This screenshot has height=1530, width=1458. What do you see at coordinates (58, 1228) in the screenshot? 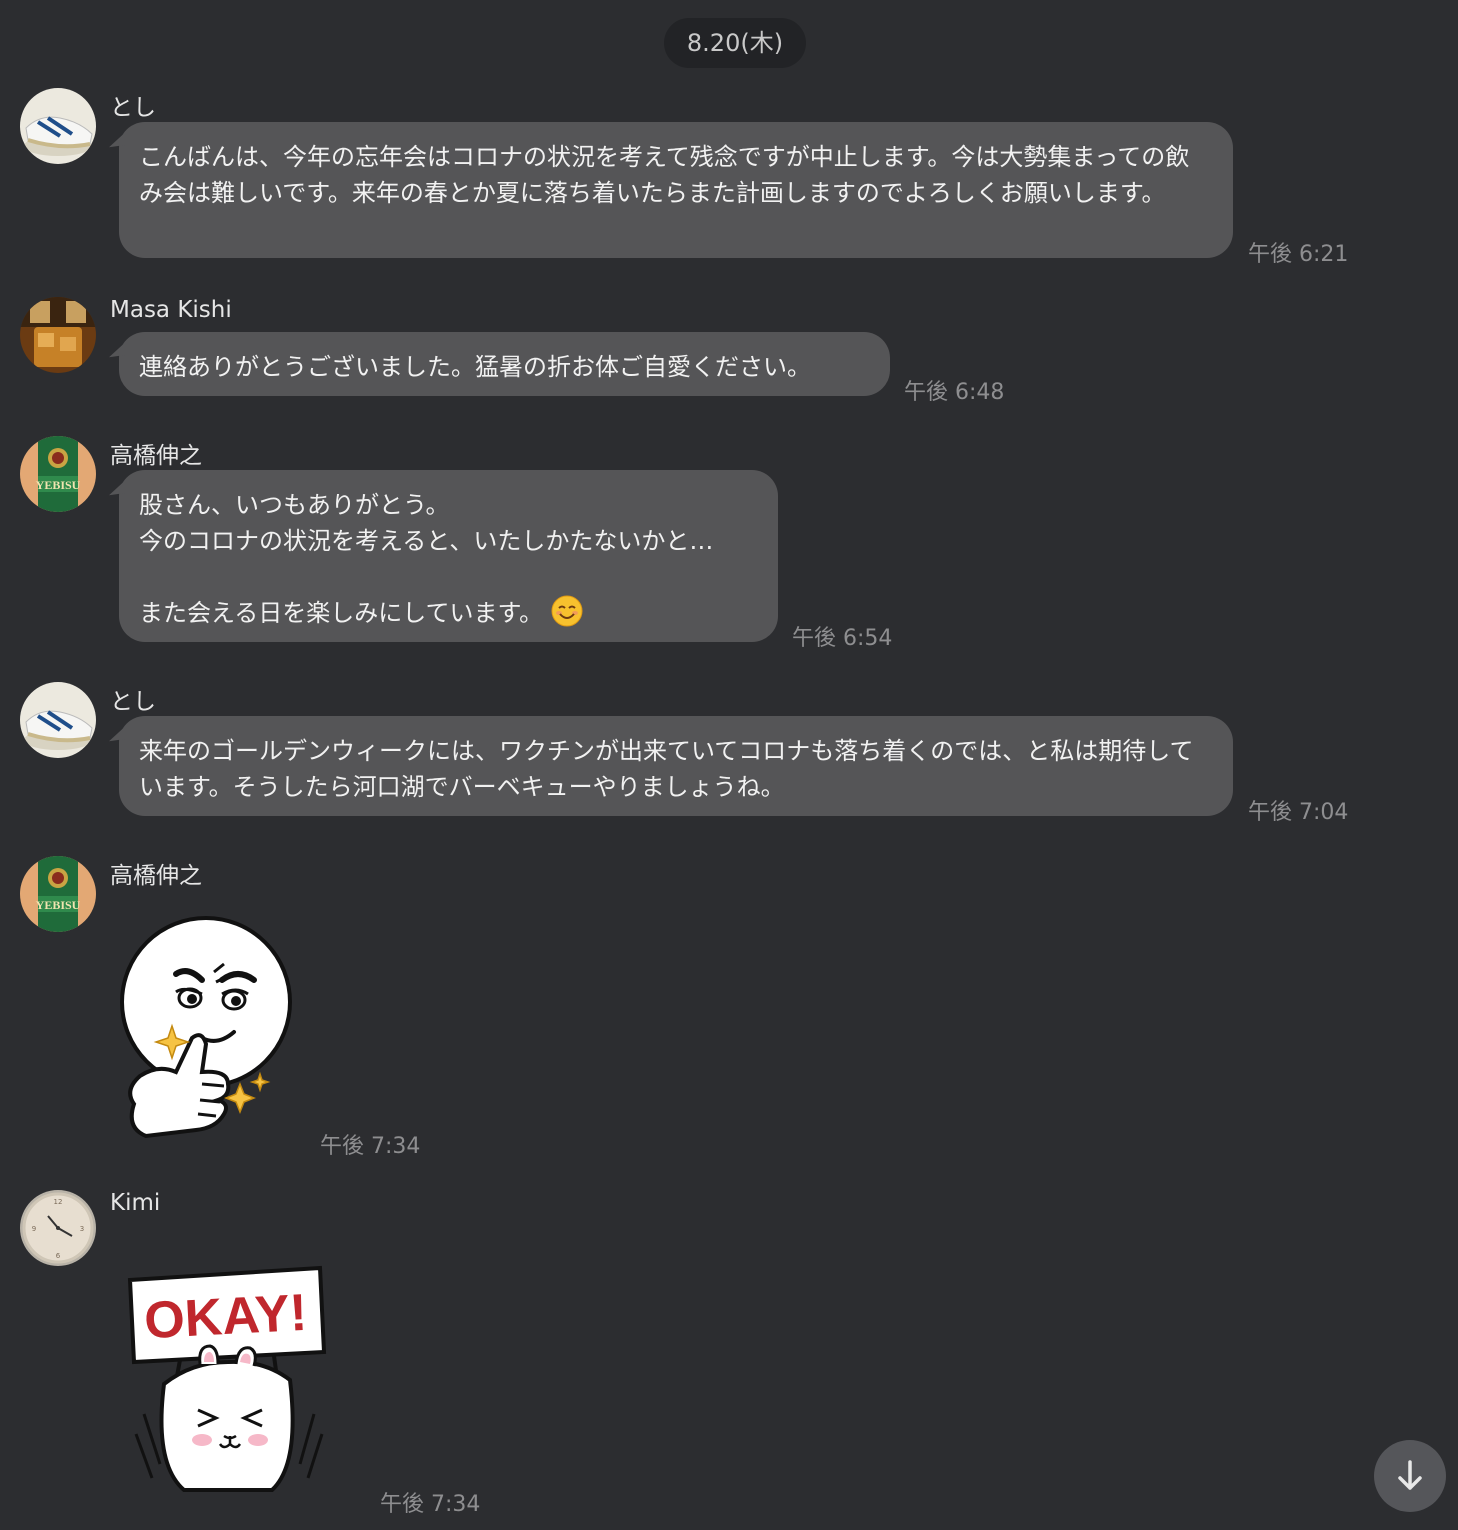
I see `wall-clock-avatar-icon: 12 3 6 9` at bounding box center [58, 1228].